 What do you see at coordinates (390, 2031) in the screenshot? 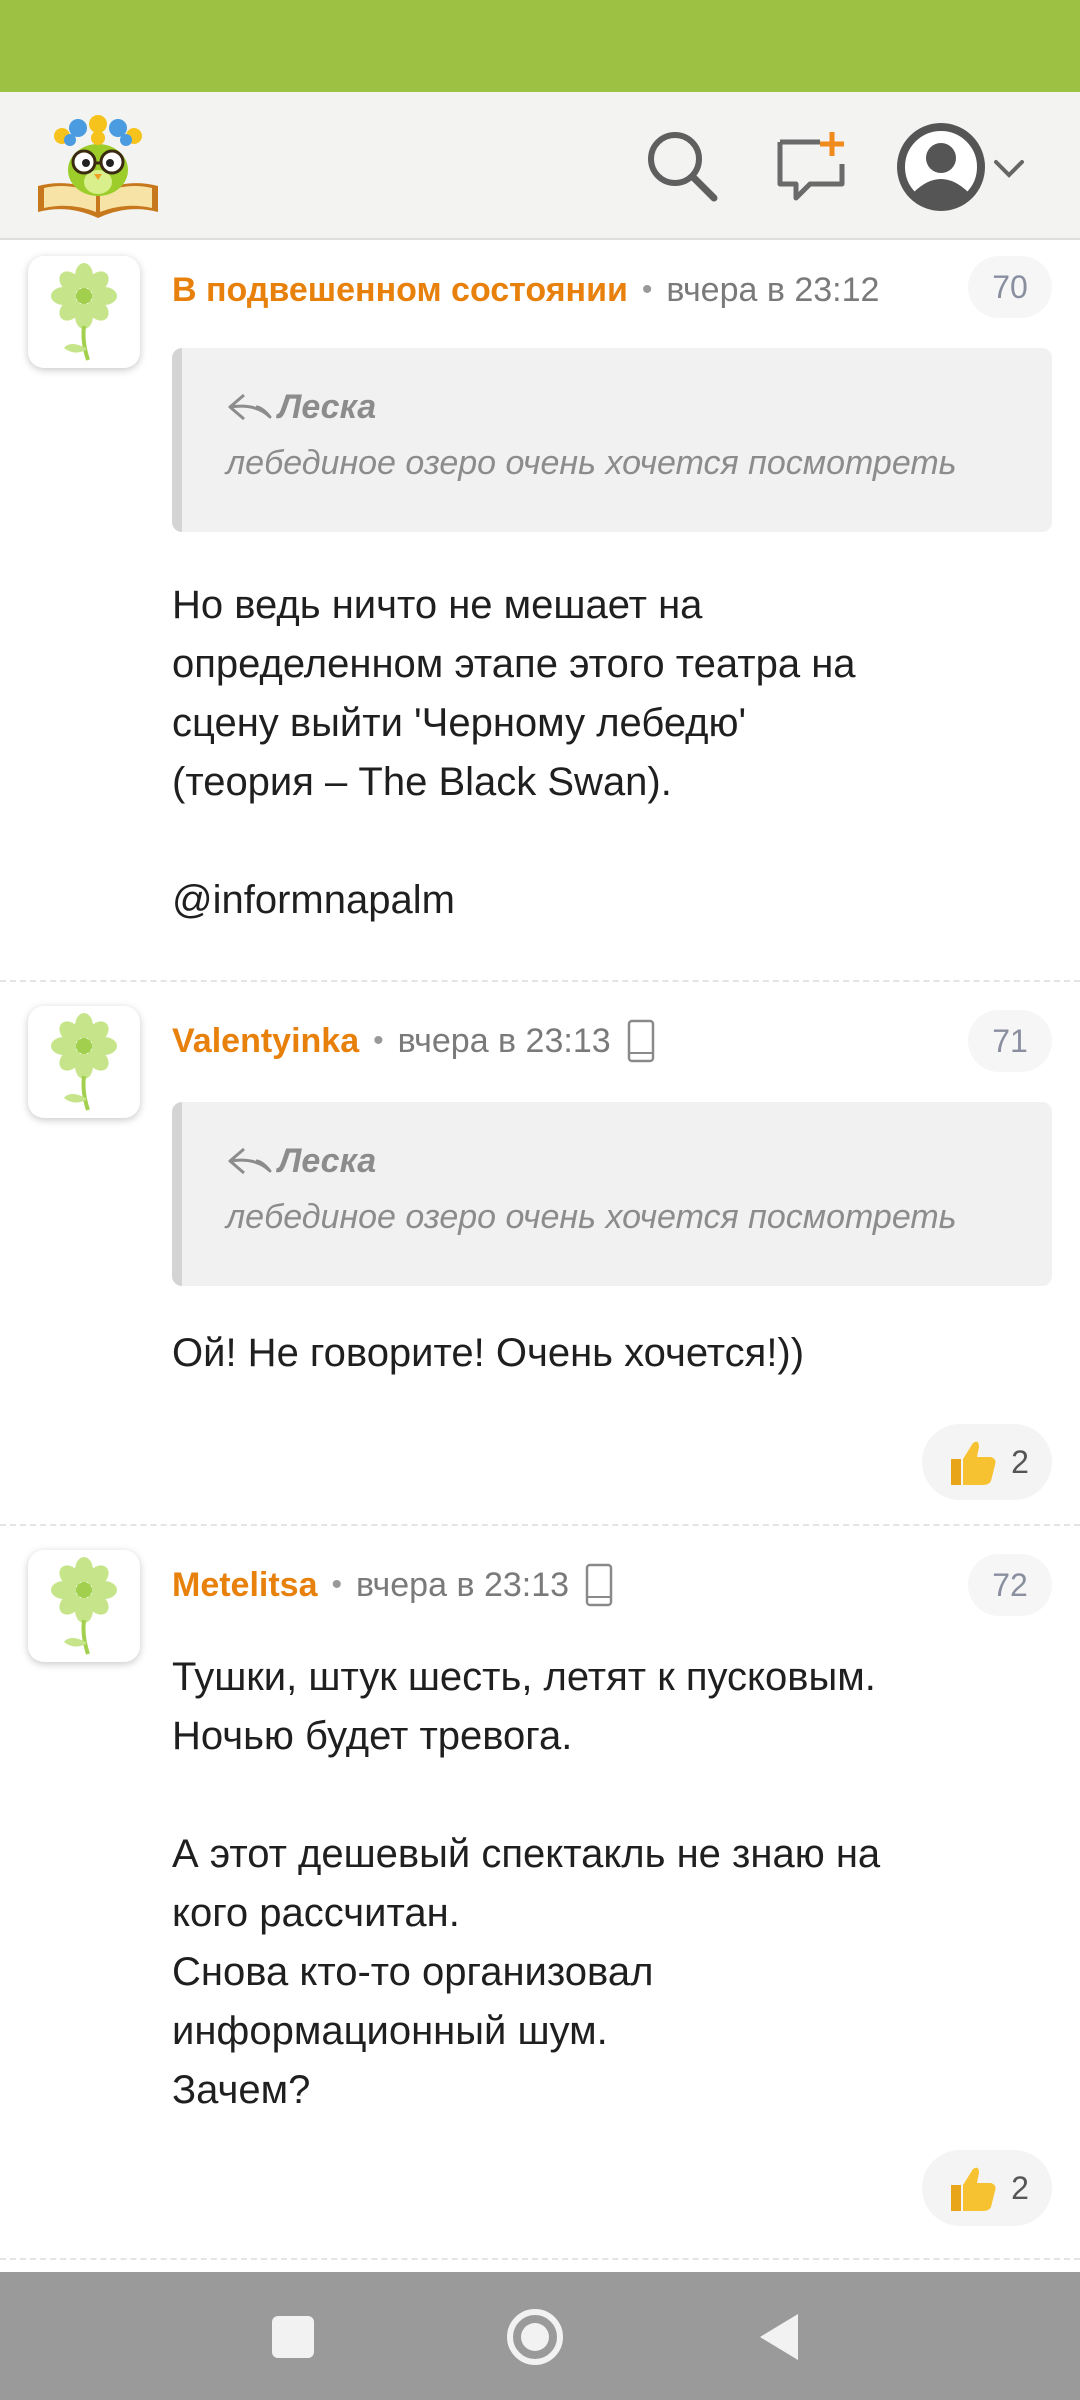
I see `comment-line: информационный шум.` at bounding box center [390, 2031].